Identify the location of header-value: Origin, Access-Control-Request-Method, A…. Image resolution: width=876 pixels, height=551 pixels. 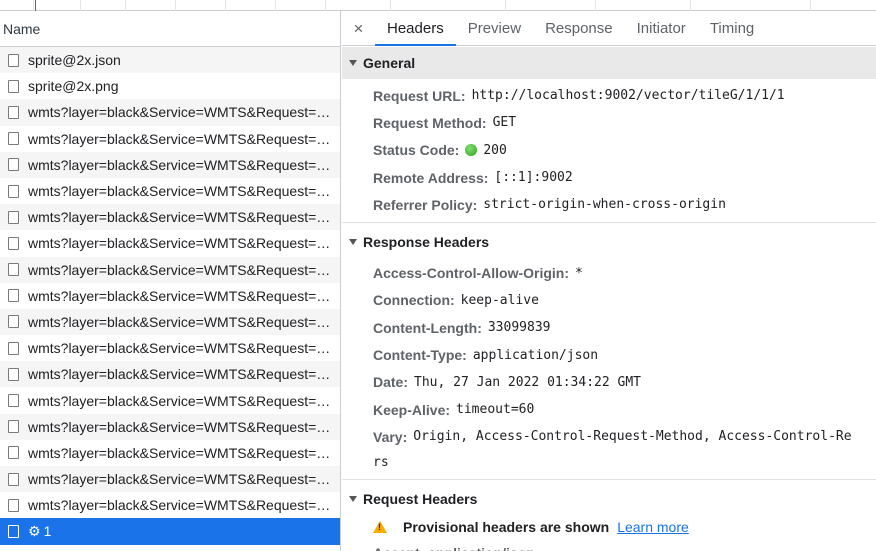
(632, 437).